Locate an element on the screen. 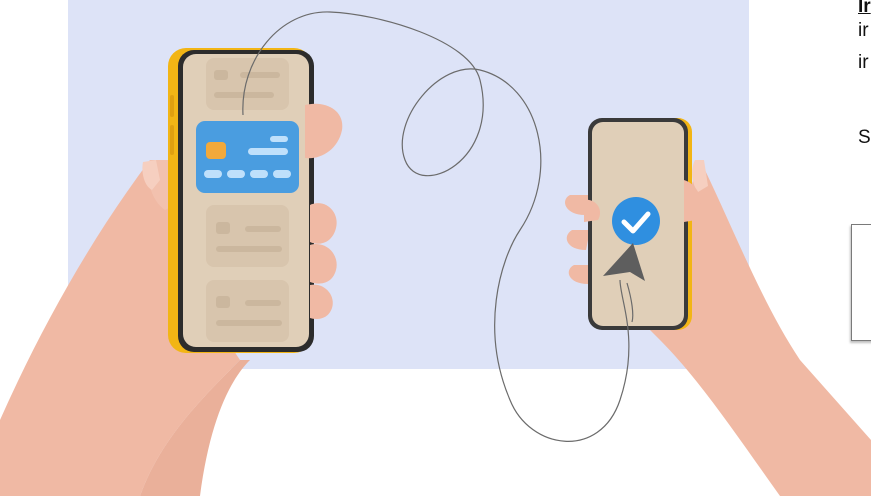 The width and height of the screenshot is (871, 496). left-phone is located at coordinates (241, 200).